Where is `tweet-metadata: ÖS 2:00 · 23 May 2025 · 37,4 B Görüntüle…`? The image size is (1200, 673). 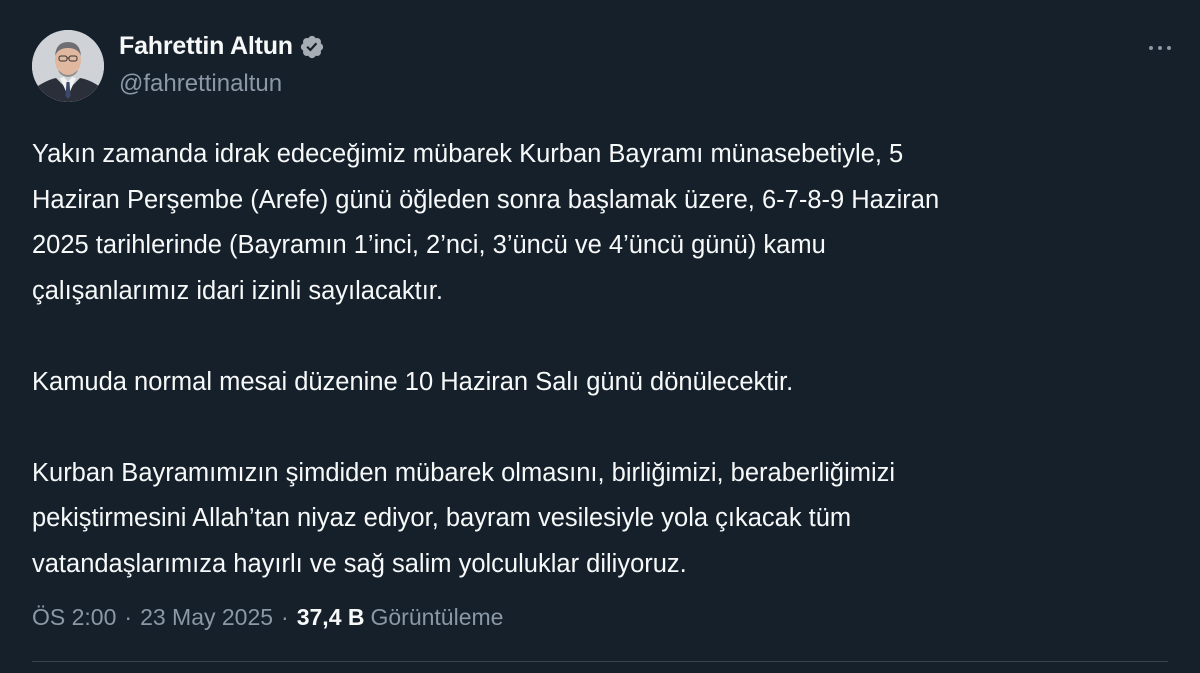 tweet-metadata: ÖS 2:00 · 23 May 2025 · 37,4 B Görüntüle… is located at coordinates (267, 617).